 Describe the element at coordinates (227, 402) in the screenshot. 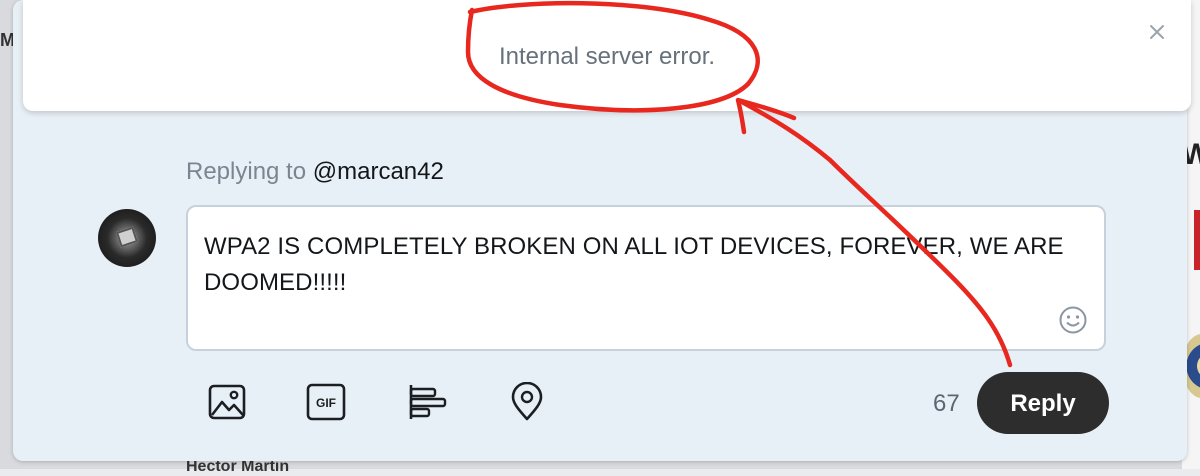

I see `image-icon` at that location.